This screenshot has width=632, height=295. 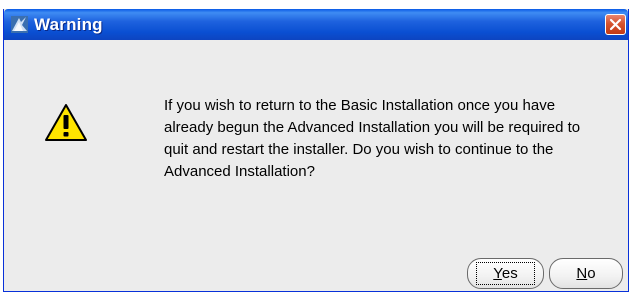 I want to click on app-icon, so click(x=19, y=24).